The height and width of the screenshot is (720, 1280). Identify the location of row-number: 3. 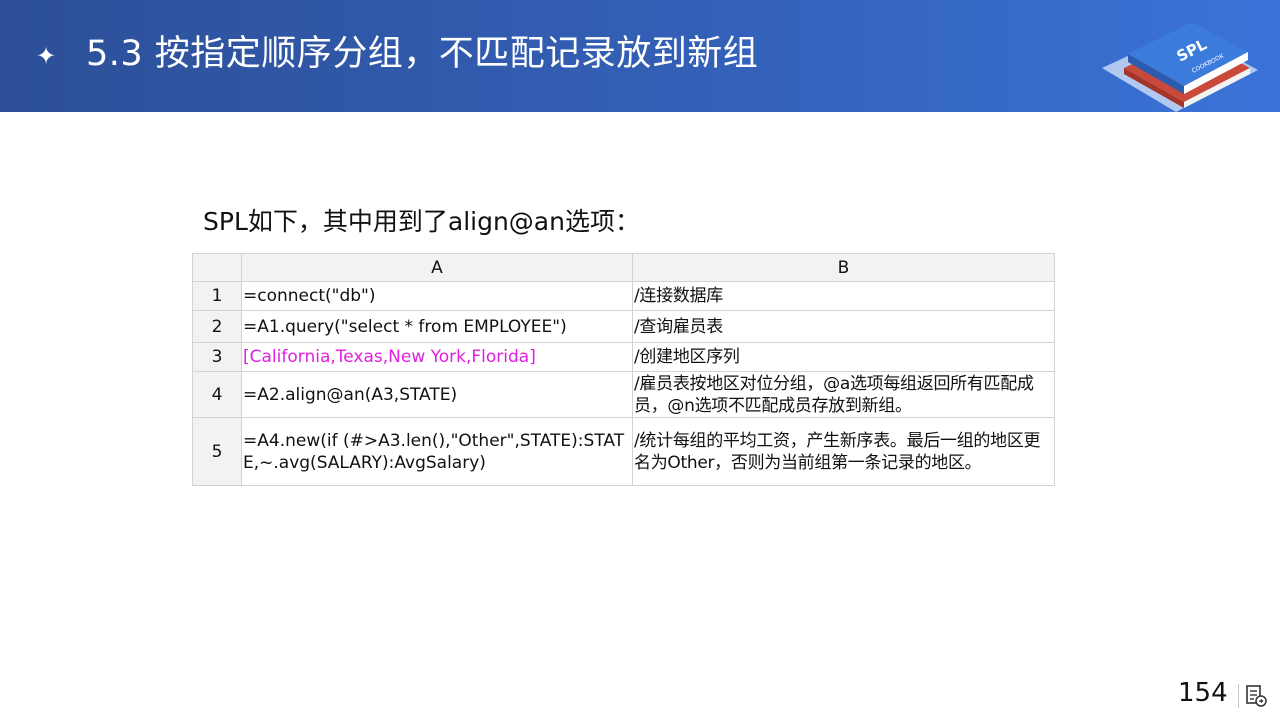
(217, 357).